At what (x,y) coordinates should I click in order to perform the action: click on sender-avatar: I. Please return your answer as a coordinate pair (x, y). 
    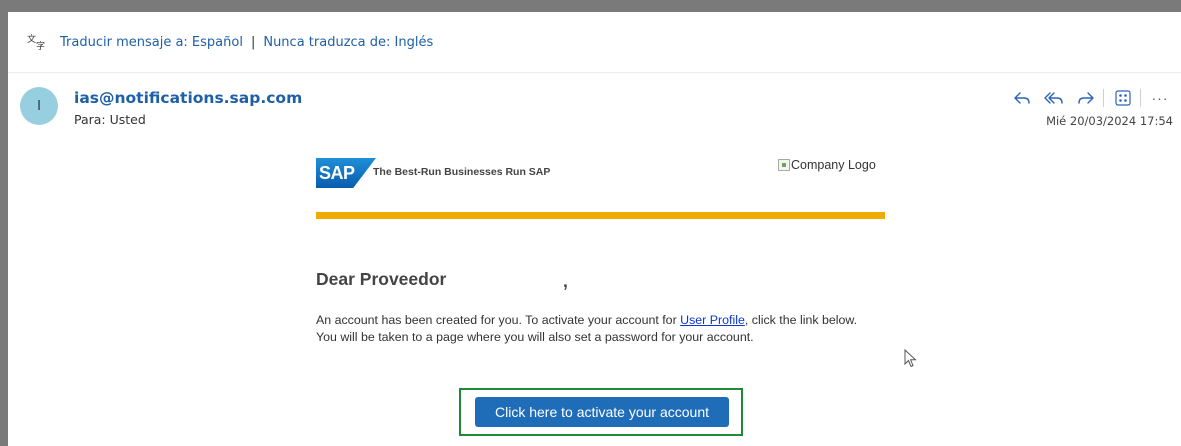
    Looking at the image, I should click on (39, 106).